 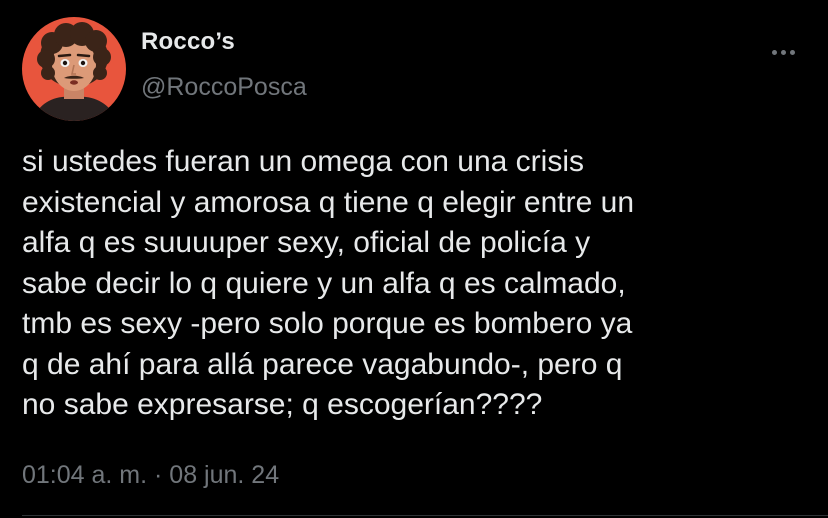 What do you see at coordinates (425, 515) in the screenshot?
I see `divider` at bounding box center [425, 515].